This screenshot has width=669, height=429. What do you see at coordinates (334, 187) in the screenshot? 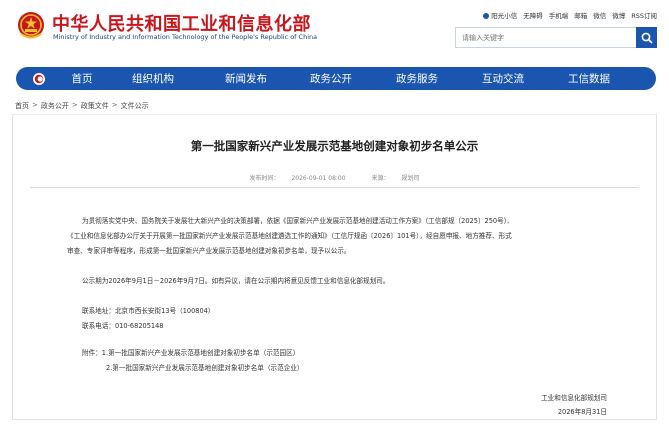
I see `title-divider` at bounding box center [334, 187].